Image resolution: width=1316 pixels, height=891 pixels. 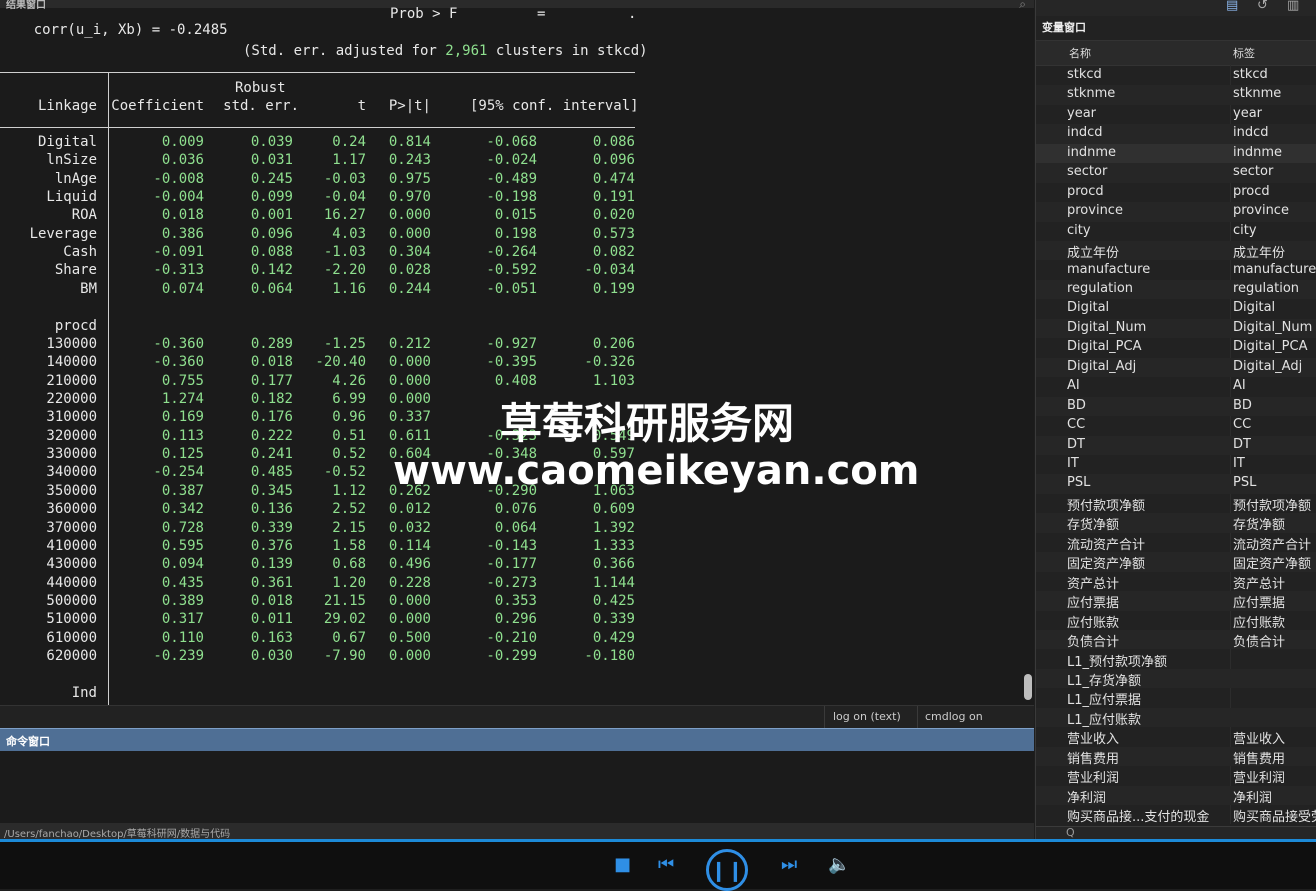 What do you see at coordinates (182, 380) in the screenshot?
I see `cell-coef: 0.755` at bounding box center [182, 380].